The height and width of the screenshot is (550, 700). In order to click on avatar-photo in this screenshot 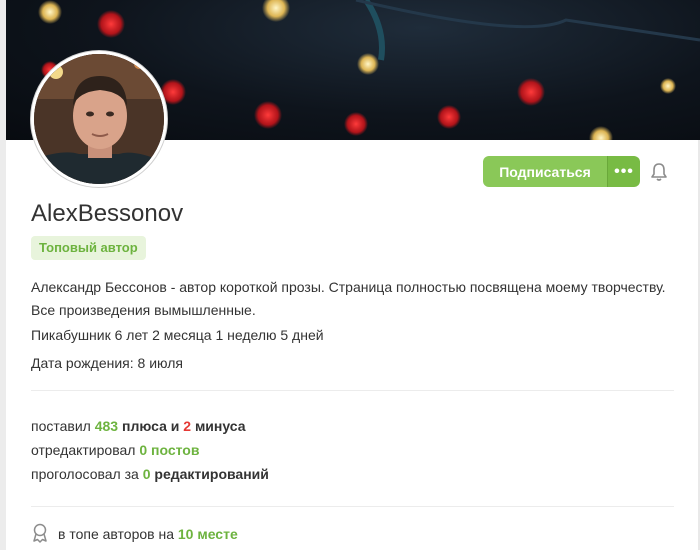, I will do `click(99, 119)`.